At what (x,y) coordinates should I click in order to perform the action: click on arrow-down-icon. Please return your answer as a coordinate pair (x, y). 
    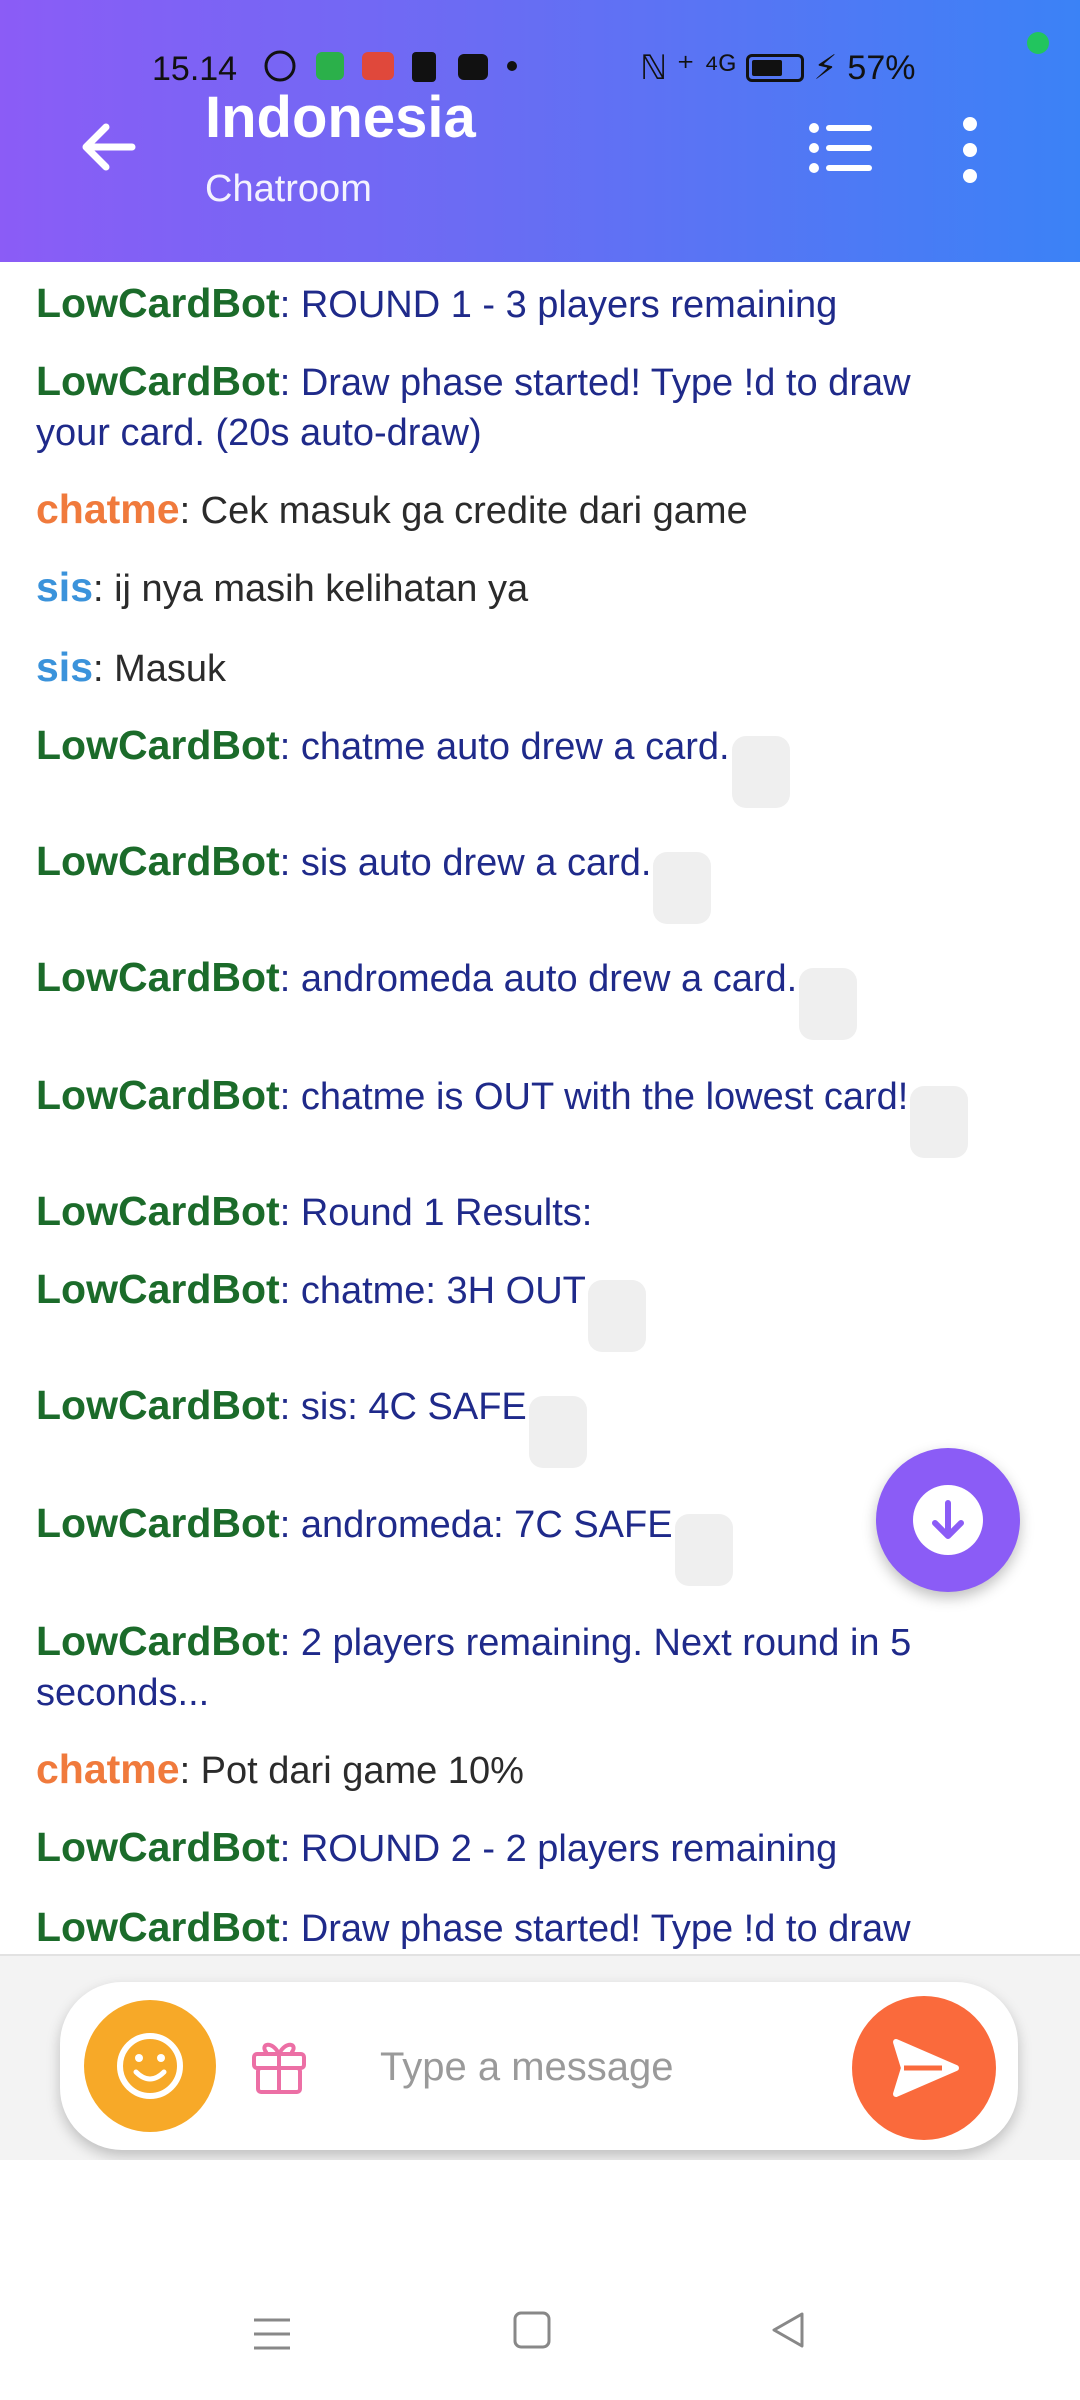
    Looking at the image, I should click on (948, 1519).